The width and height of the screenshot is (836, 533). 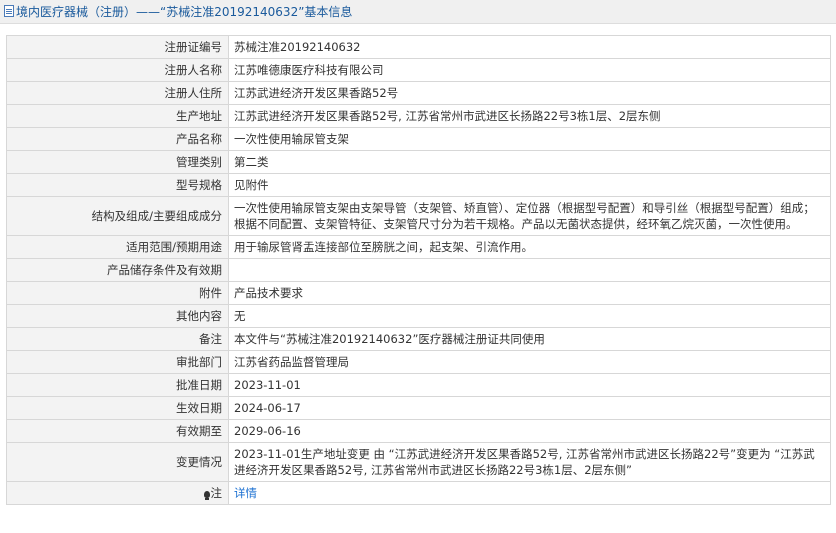 I want to click on row-value: 本文件与“苏械注准20192140632”医疗器械注册证共同使用, so click(x=529, y=339).